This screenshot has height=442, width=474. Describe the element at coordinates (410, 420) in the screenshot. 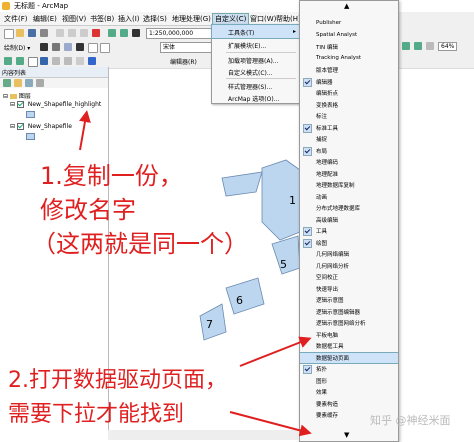

I see `watermark: 知乎 @神经米面` at that location.